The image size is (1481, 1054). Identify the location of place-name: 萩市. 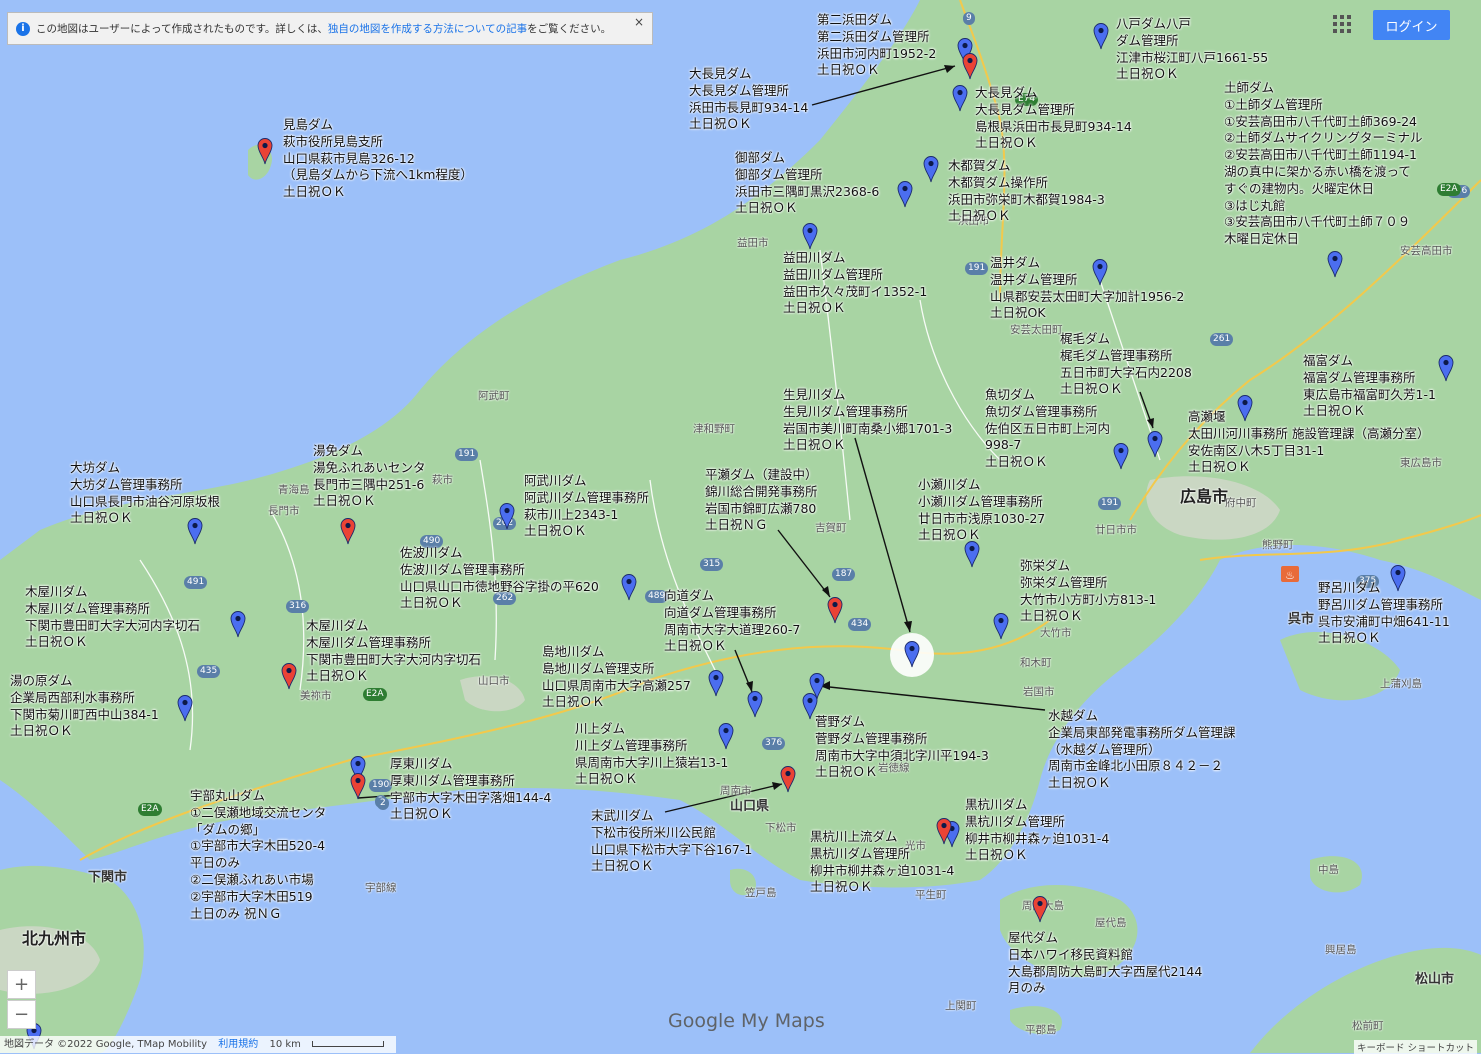
(442, 480).